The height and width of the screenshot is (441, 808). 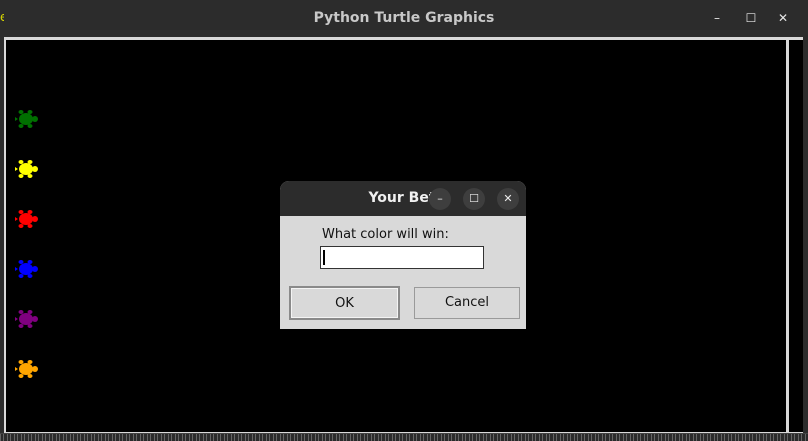 I want to click on minimize-button: –, so click(x=717, y=18).